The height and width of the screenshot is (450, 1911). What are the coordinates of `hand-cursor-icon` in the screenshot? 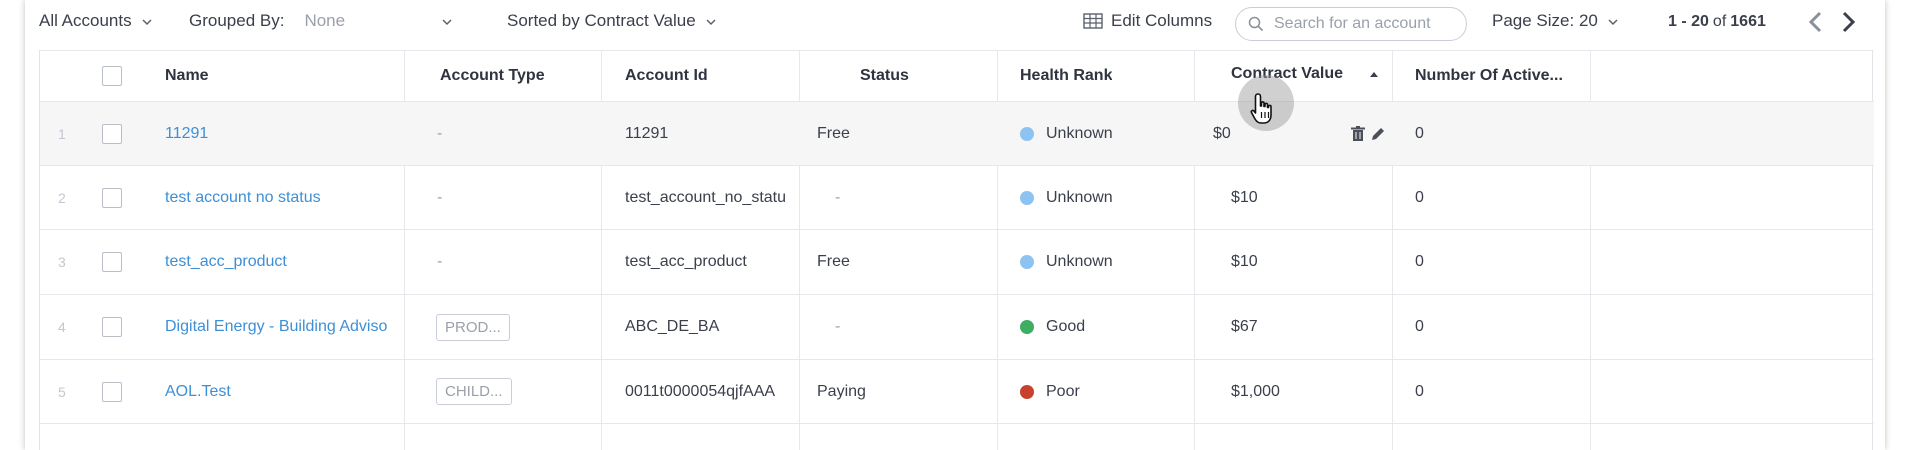 It's located at (1263, 111).